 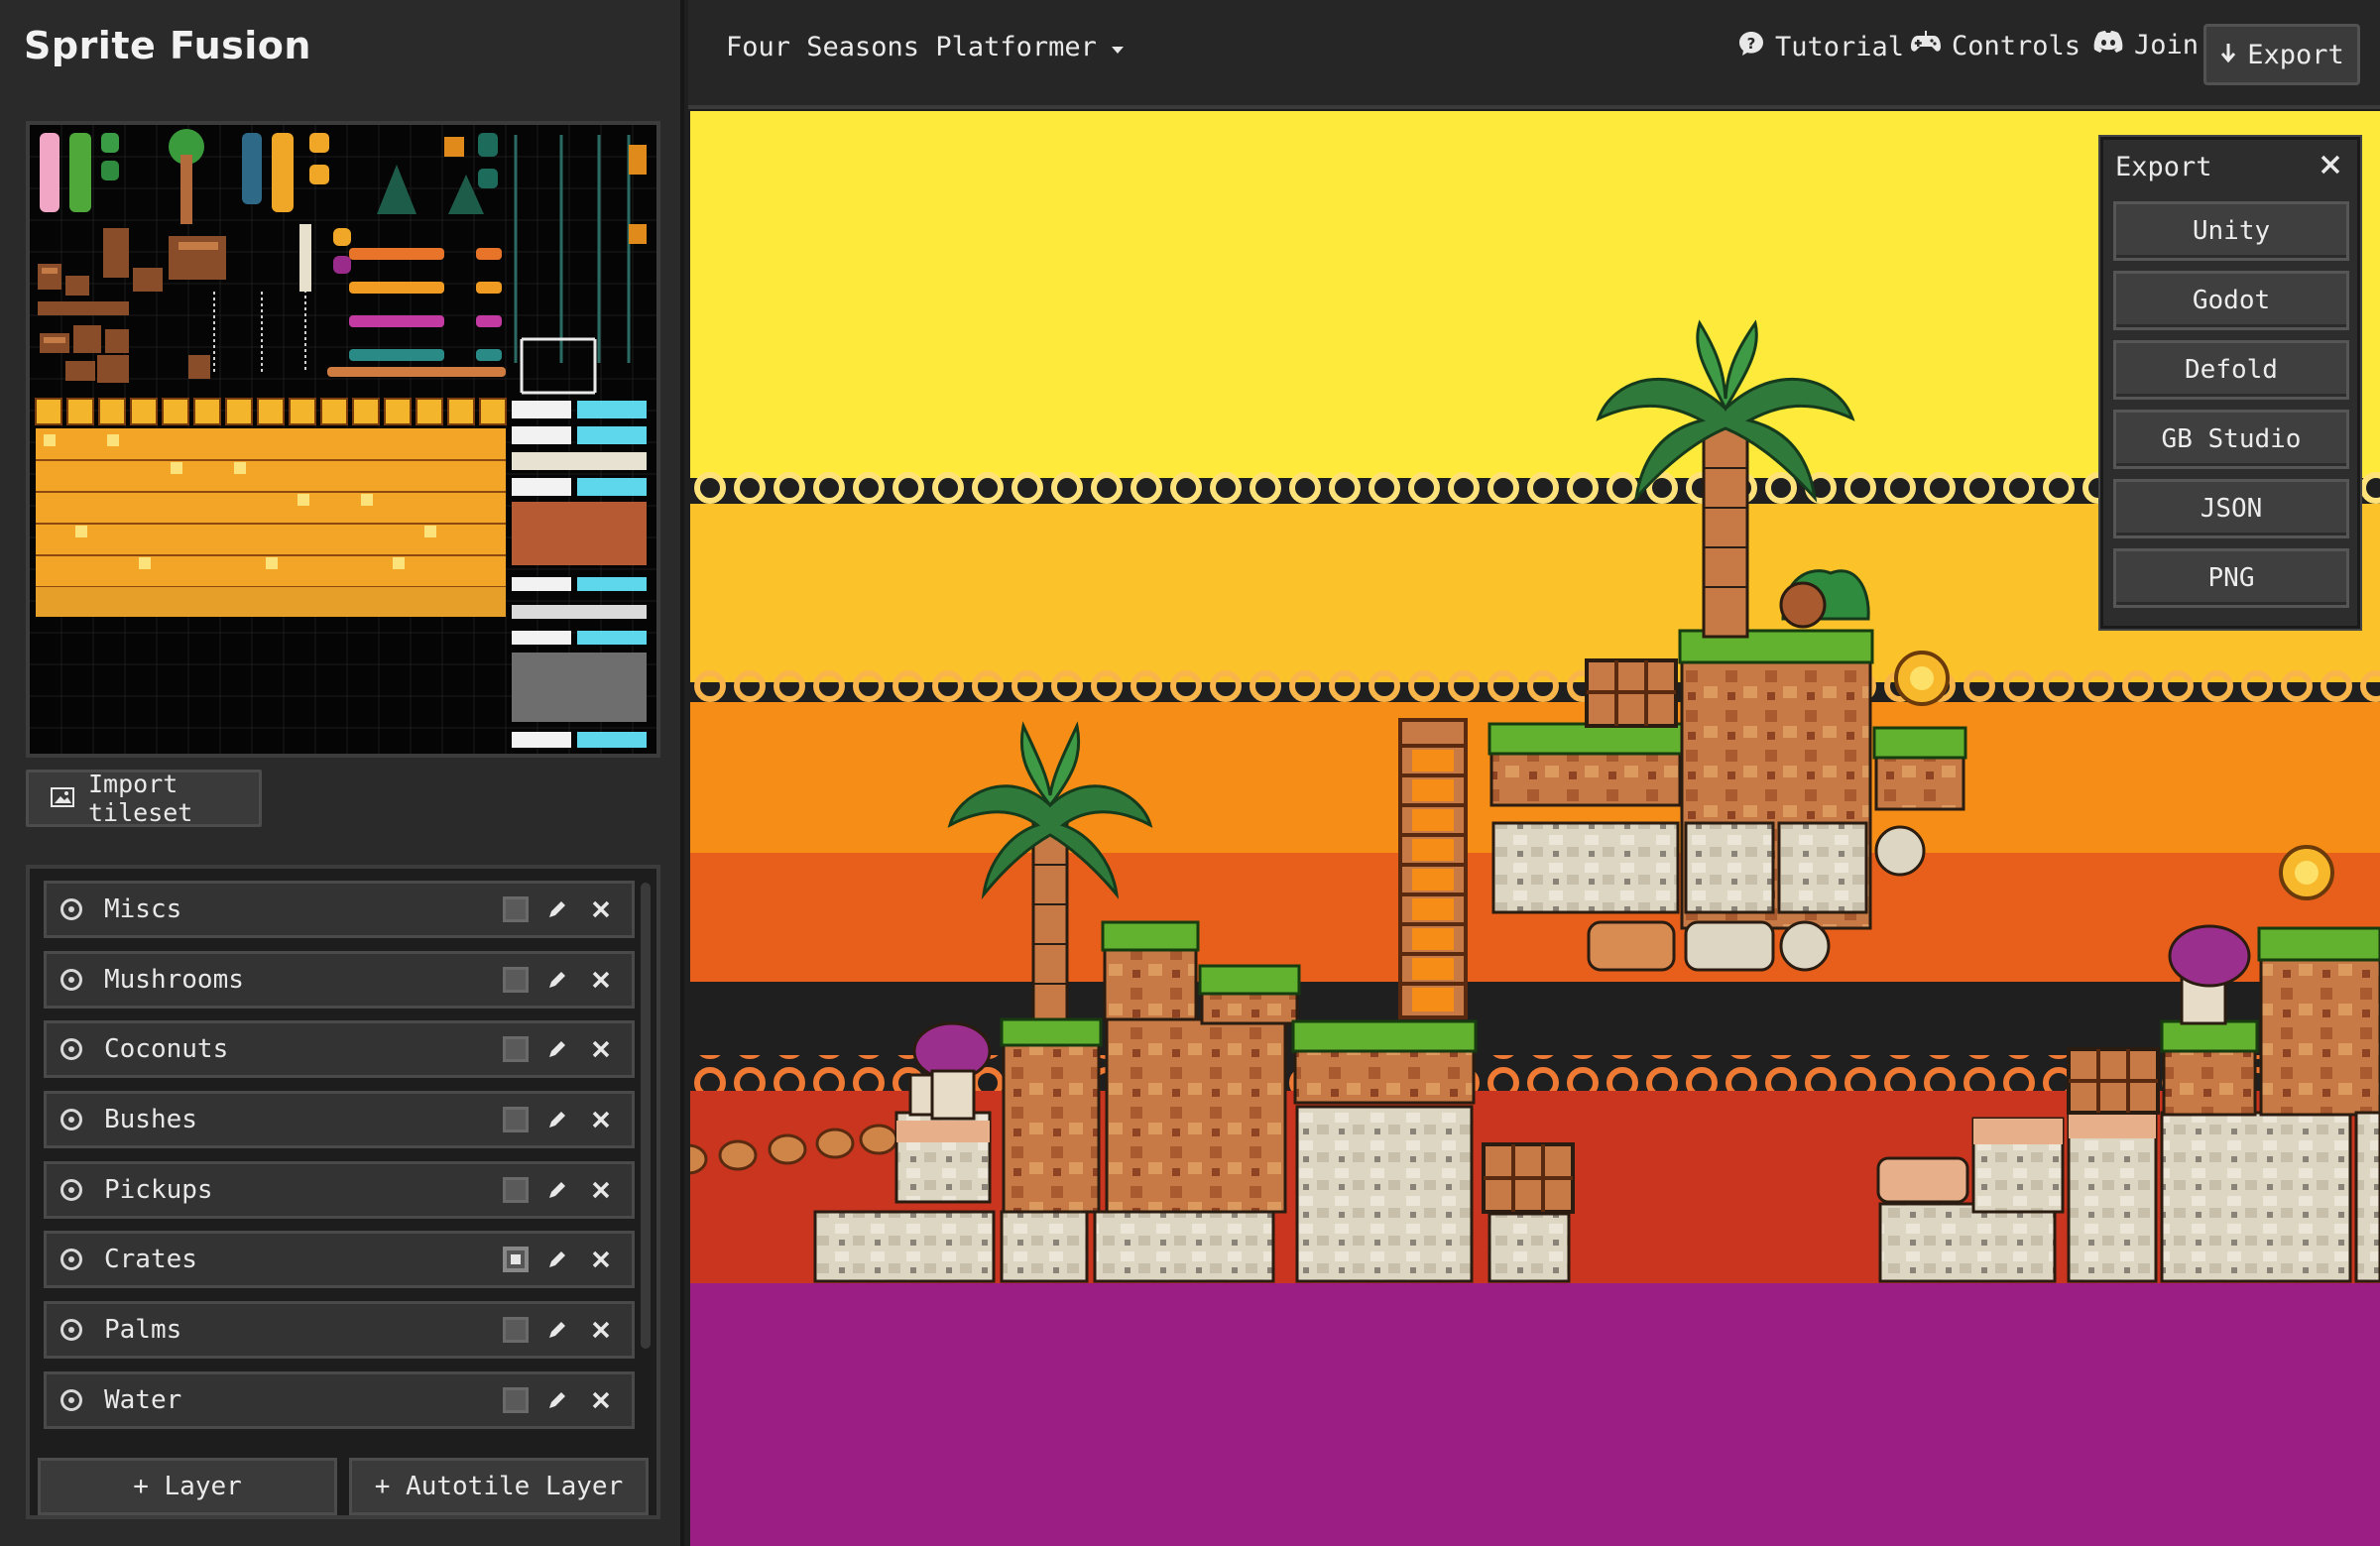 I want to click on layer-item-pickups: Pickups, so click(x=339, y=1189).